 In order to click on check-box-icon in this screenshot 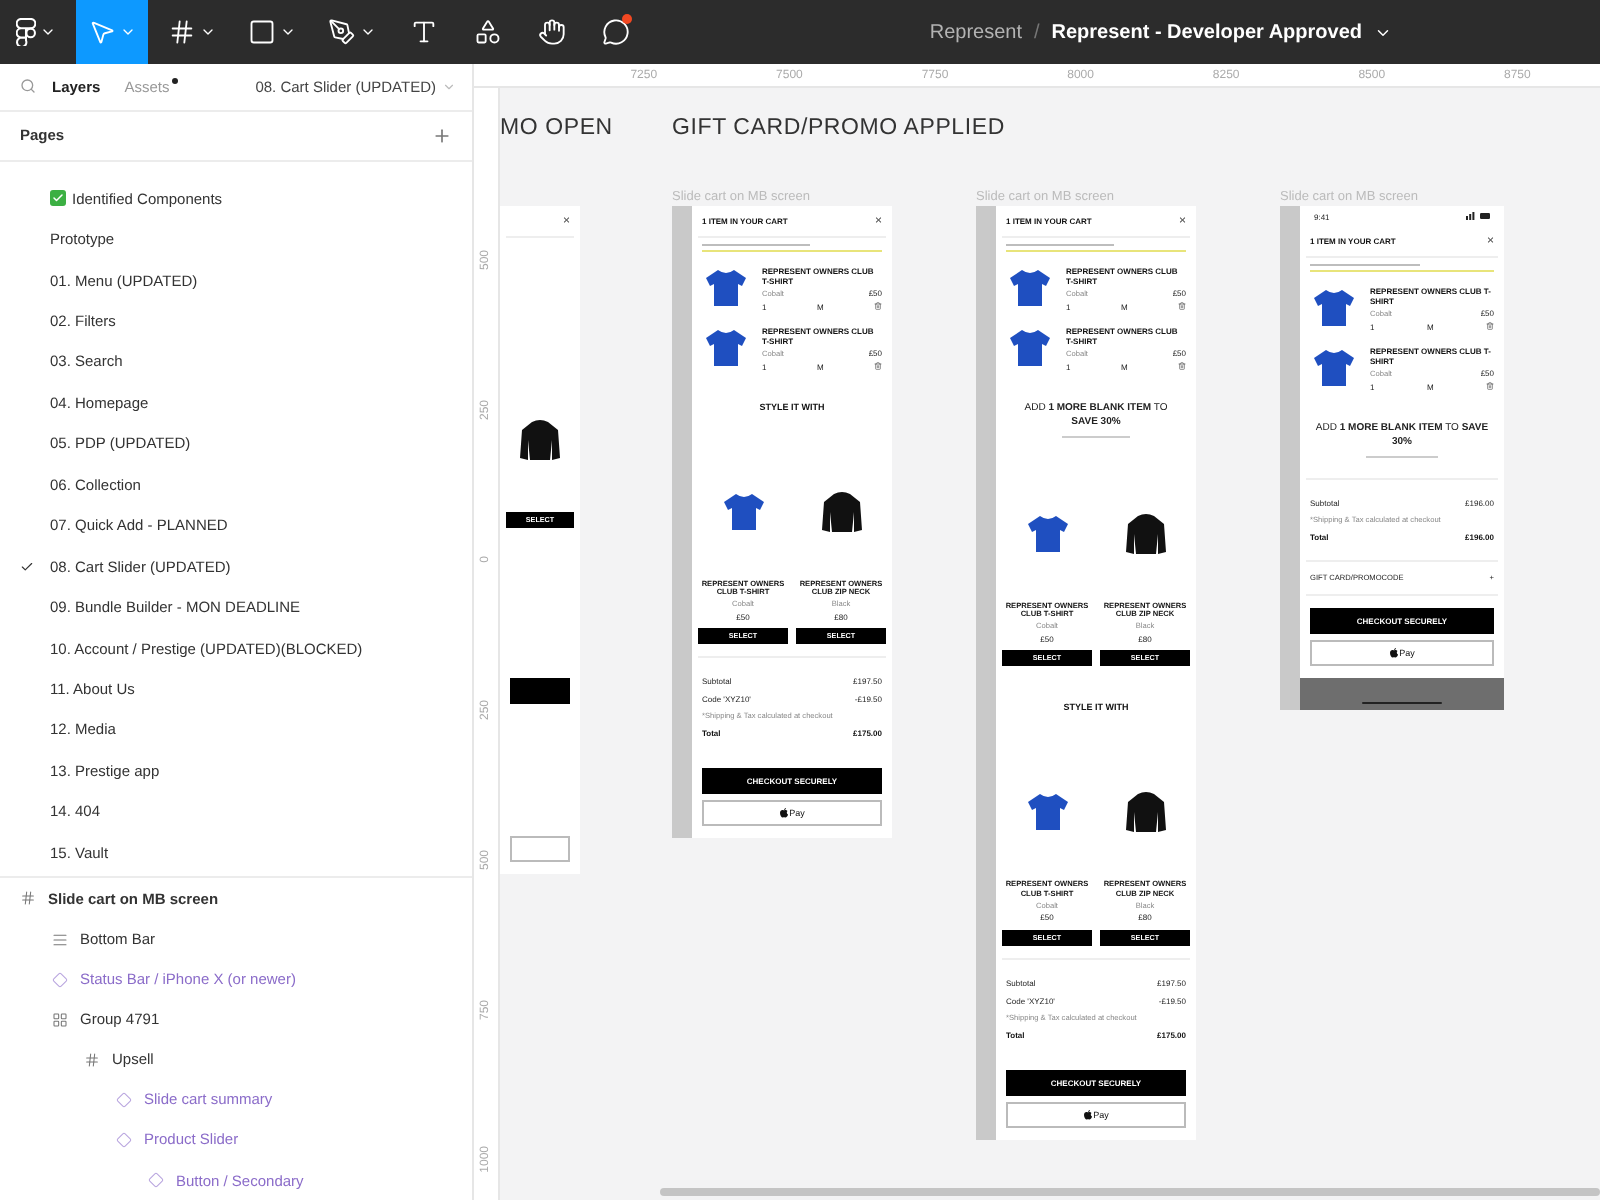, I will do `click(58, 198)`.